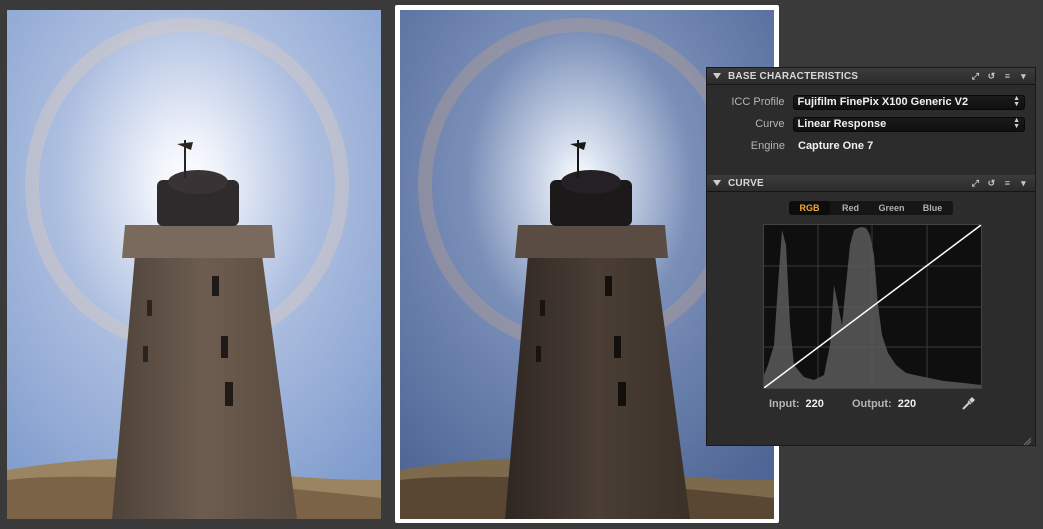  What do you see at coordinates (872, 404) in the screenshot?
I see `output-label: Output:` at bounding box center [872, 404].